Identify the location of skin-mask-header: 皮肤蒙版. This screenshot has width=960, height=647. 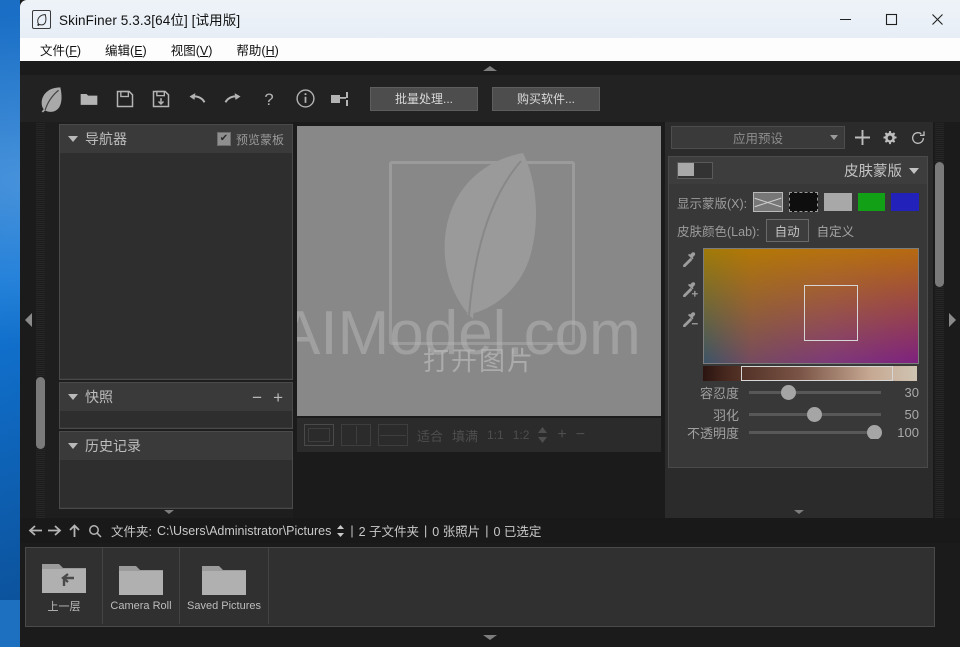
(798, 170).